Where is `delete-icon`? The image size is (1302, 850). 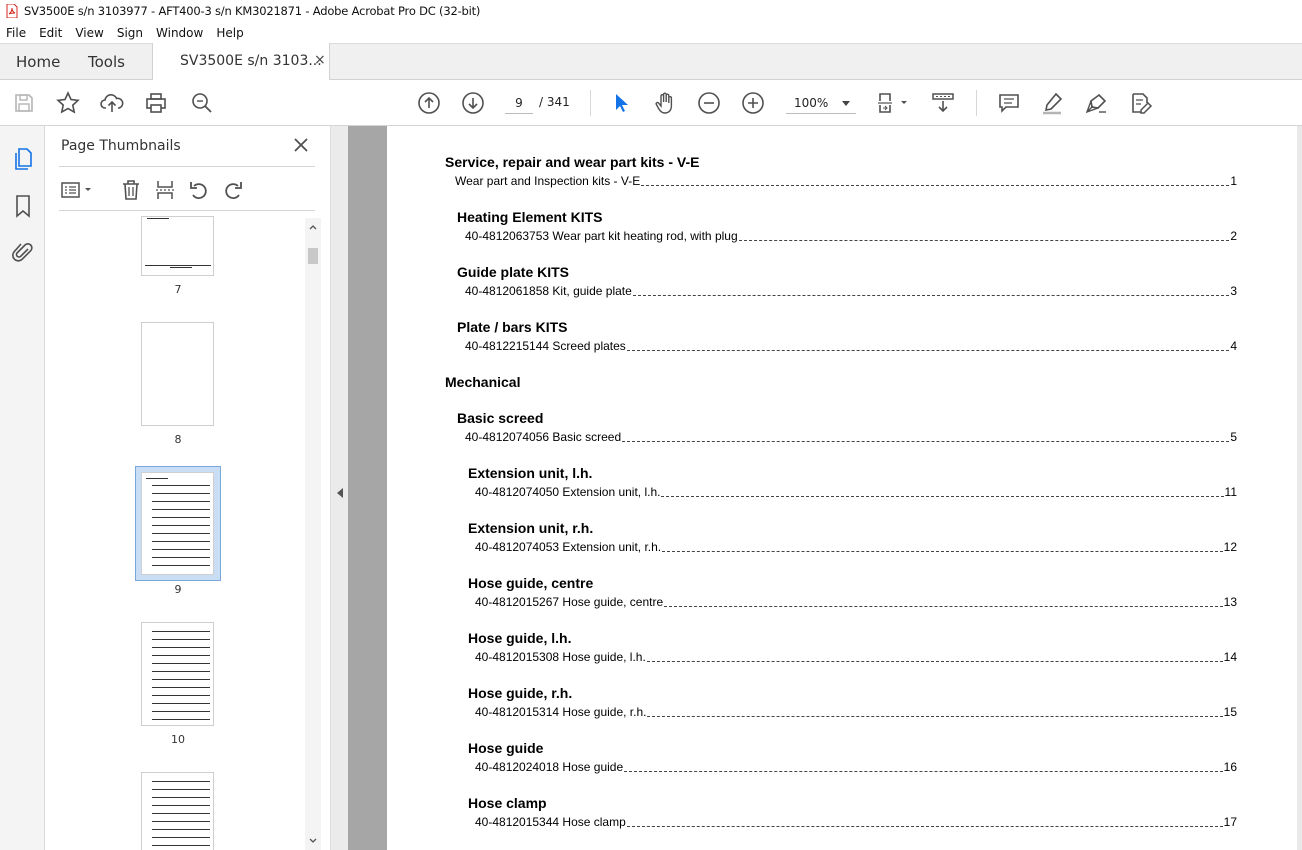
delete-icon is located at coordinates (131, 190).